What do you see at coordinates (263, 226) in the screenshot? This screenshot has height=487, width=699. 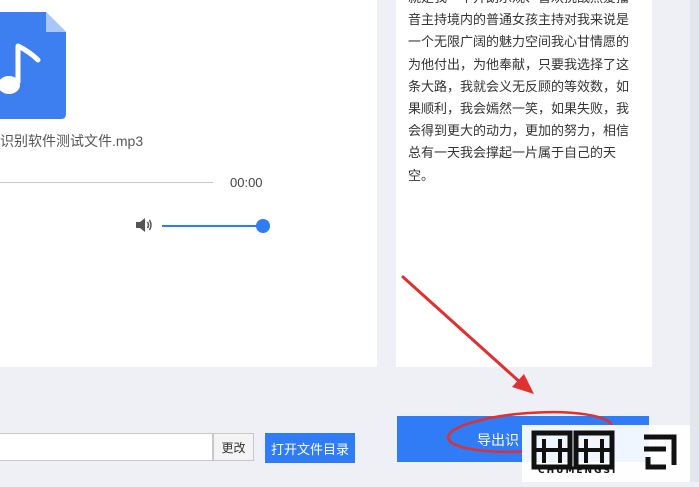 I see `volume-slider-handle` at bounding box center [263, 226].